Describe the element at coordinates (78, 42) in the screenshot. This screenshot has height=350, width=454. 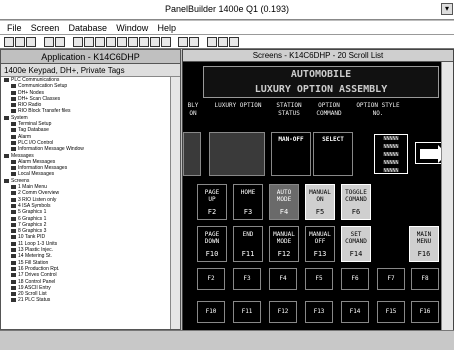
I see `paste-icon` at that location.